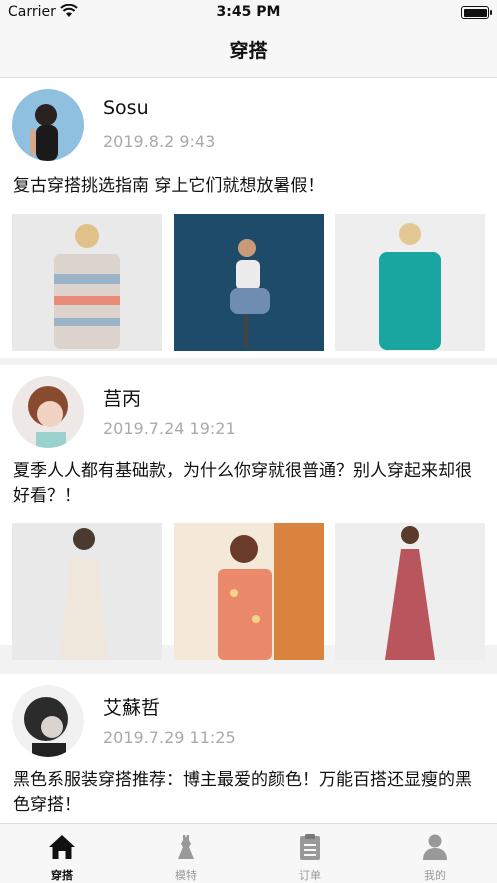  What do you see at coordinates (310, 847) in the screenshot?
I see `clipboard-icon` at bounding box center [310, 847].